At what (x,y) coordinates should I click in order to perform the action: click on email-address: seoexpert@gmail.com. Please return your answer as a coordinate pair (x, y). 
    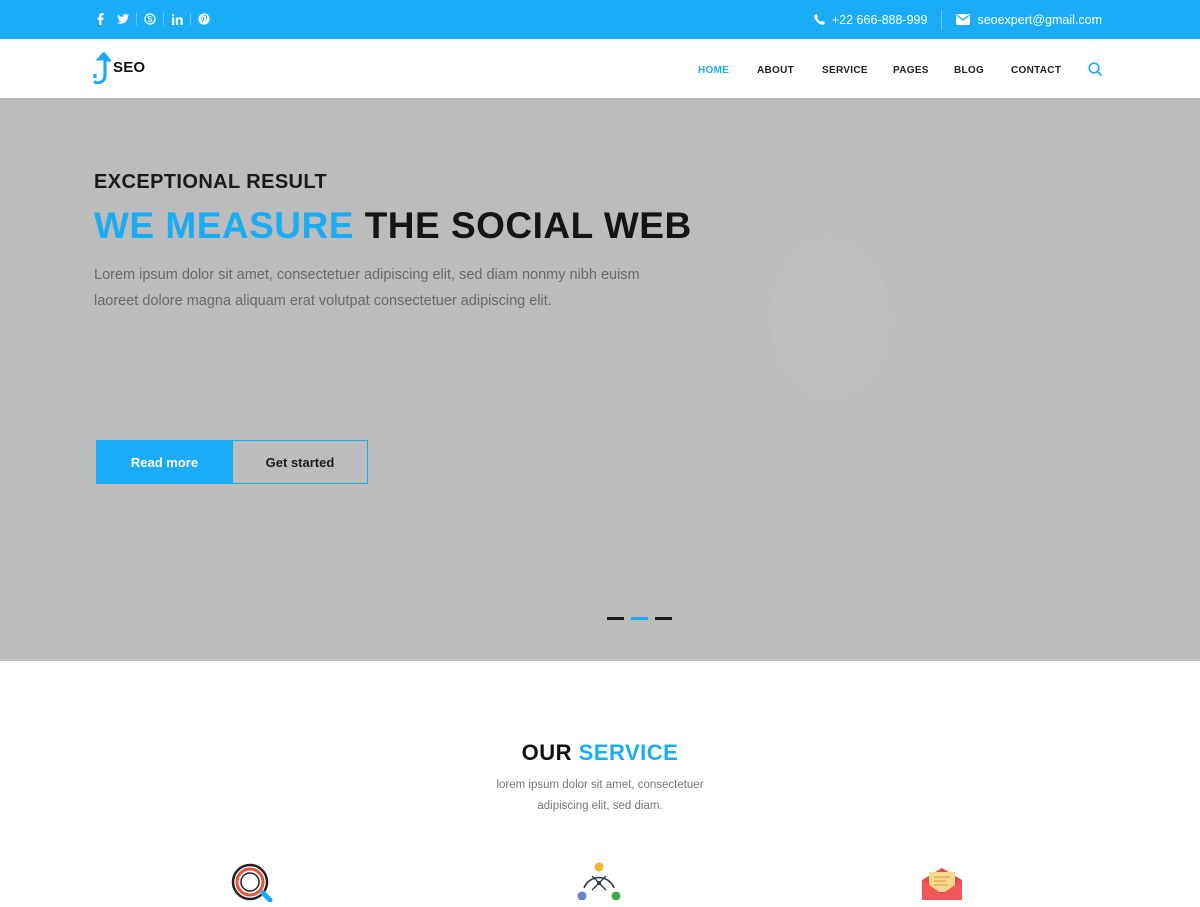
    Looking at the image, I should click on (1039, 19).